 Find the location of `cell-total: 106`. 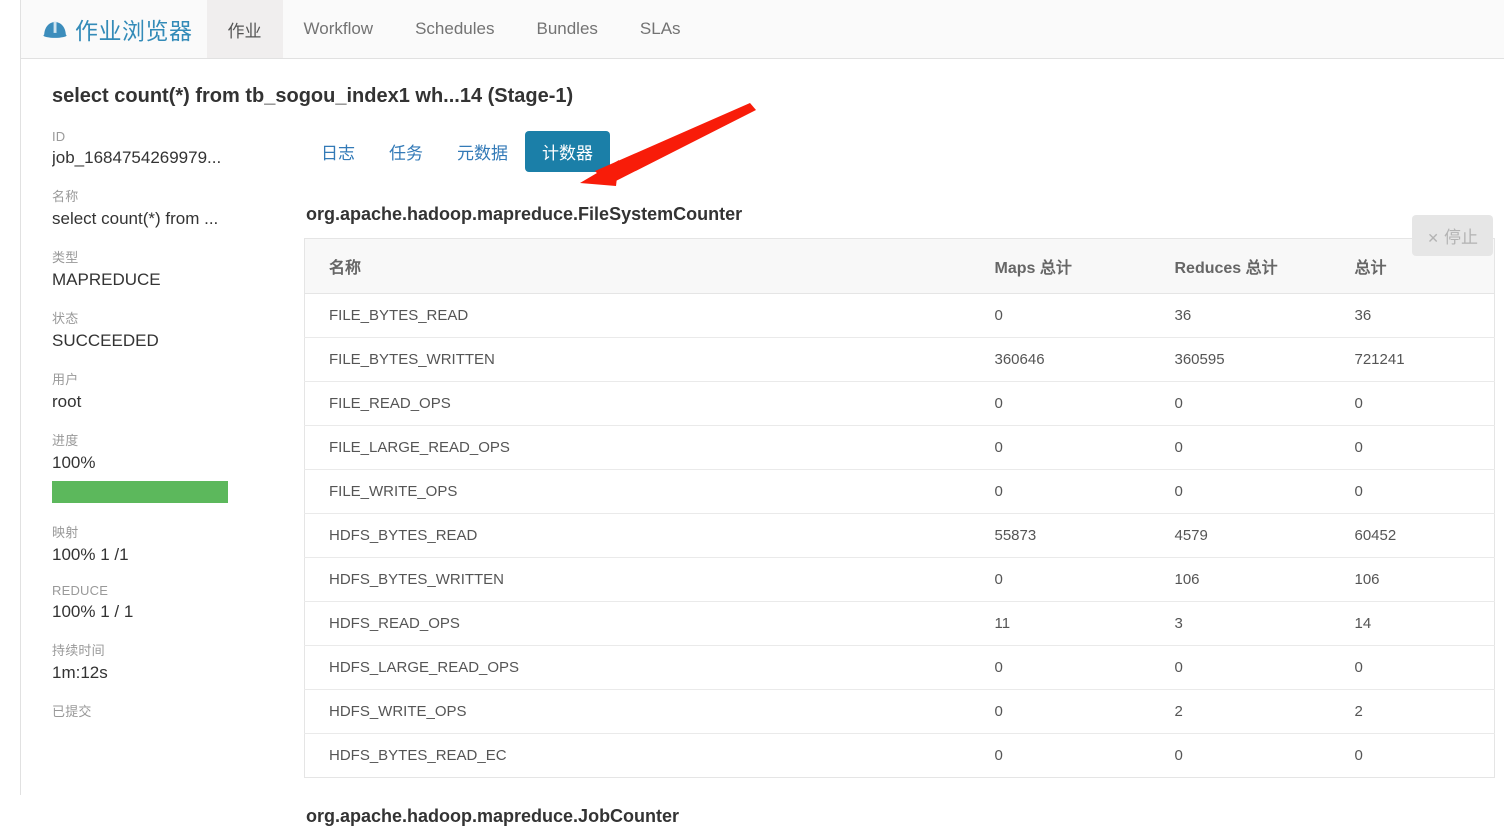

cell-total: 106 is located at coordinates (1412, 579).